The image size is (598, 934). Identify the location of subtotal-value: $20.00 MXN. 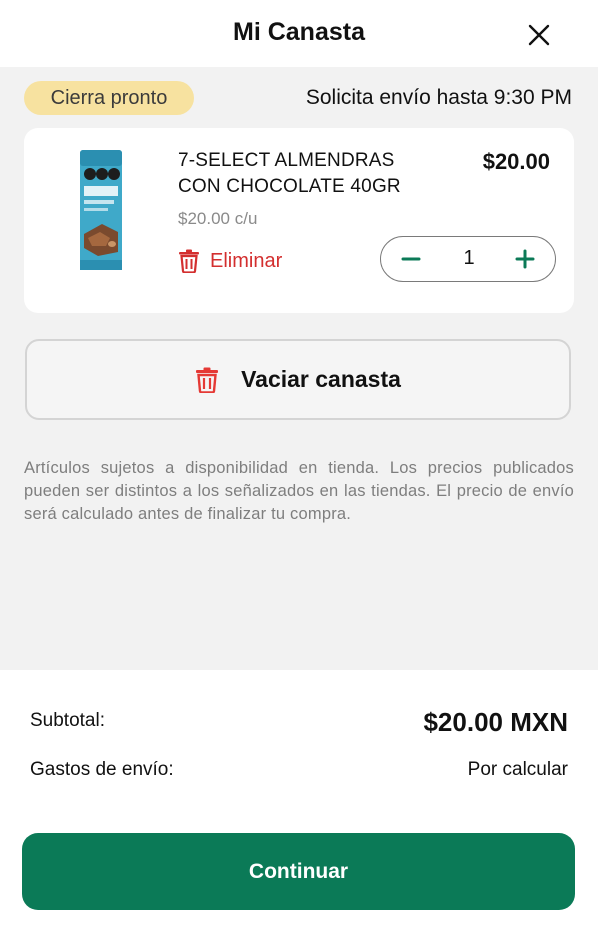
(495, 722).